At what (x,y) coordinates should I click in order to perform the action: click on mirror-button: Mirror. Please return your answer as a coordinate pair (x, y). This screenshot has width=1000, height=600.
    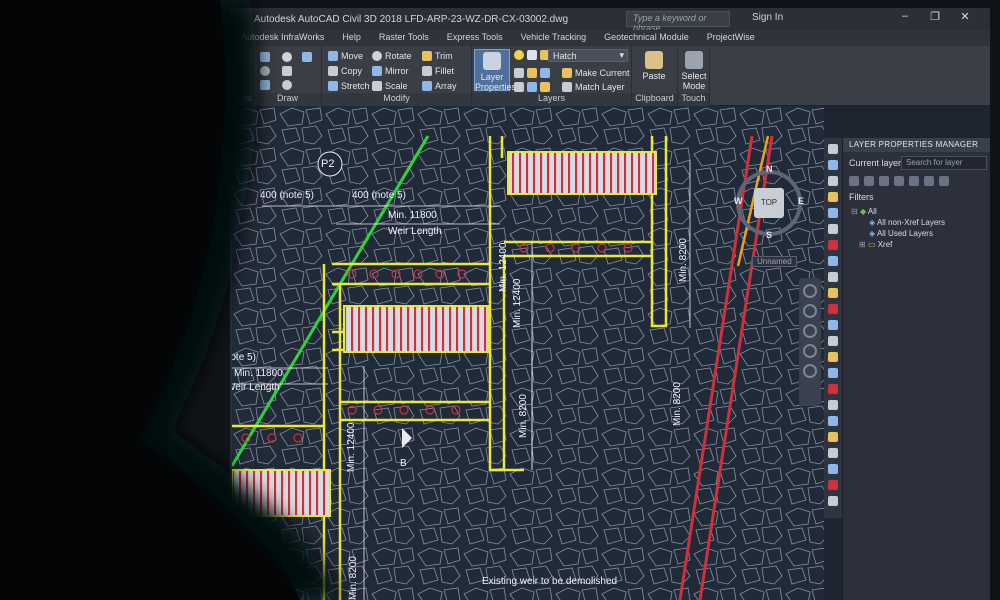
    Looking at the image, I should click on (390, 71).